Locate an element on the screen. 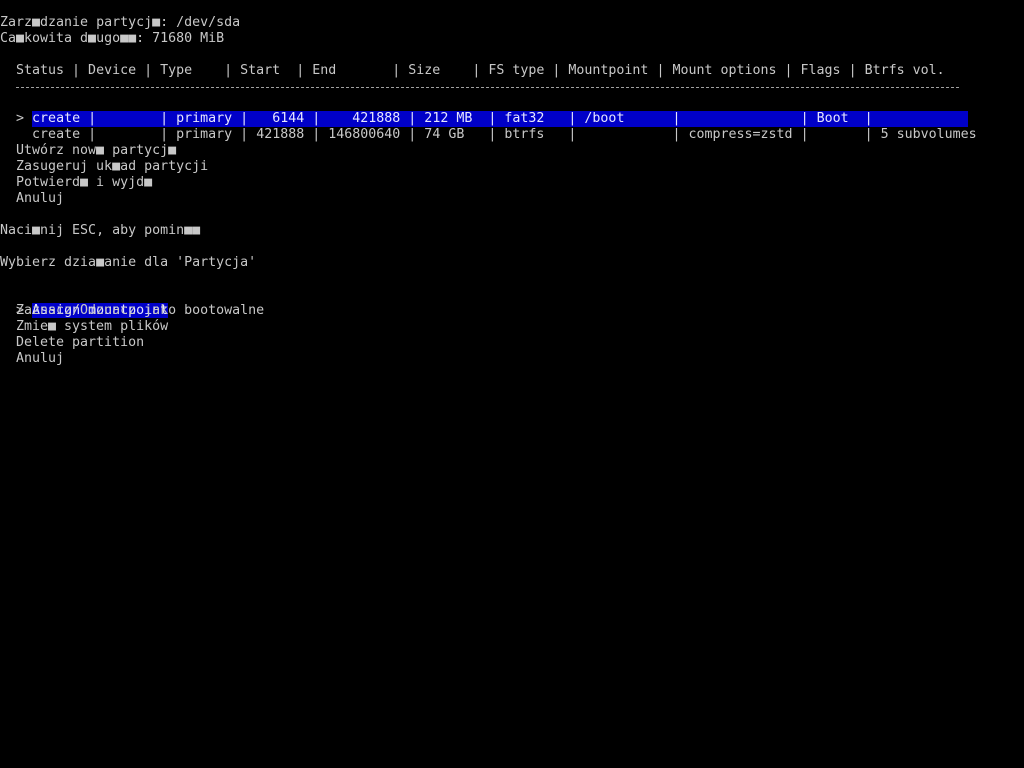  action-item-change-filesystem: Zmie■ system plików is located at coordinates (92, 327).